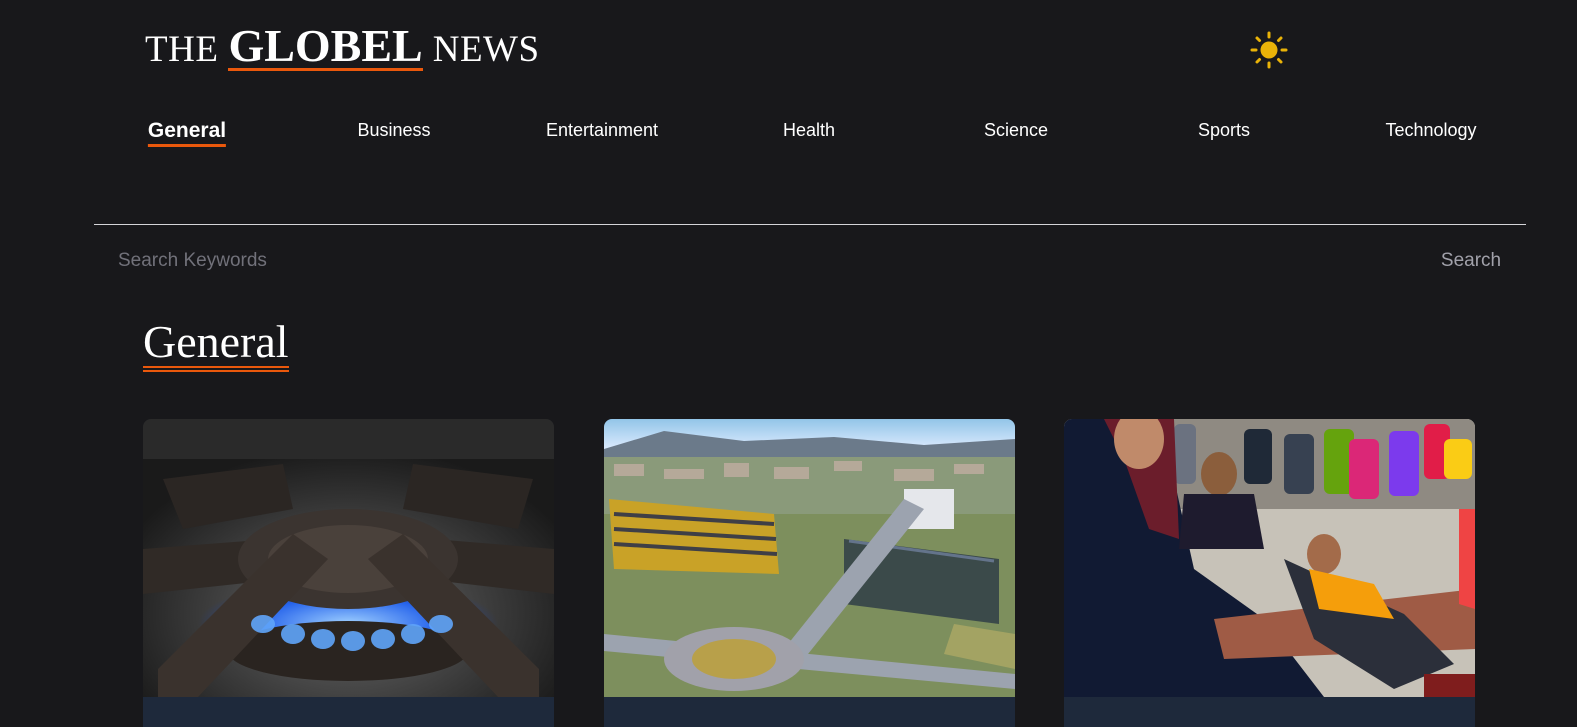 The image size is (1577, 727). What do you see at coordinates (182, 49) in the screenshot?
I see `logo-prefix: THE` at bounding box center [182, 49].